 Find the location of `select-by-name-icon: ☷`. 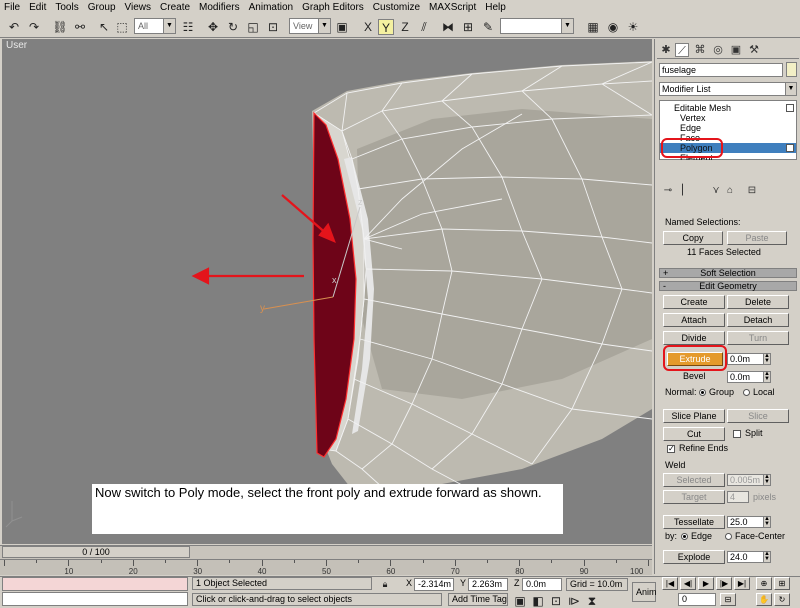

select-by-name-icon: ☷ is located at coordinates (188, 27).